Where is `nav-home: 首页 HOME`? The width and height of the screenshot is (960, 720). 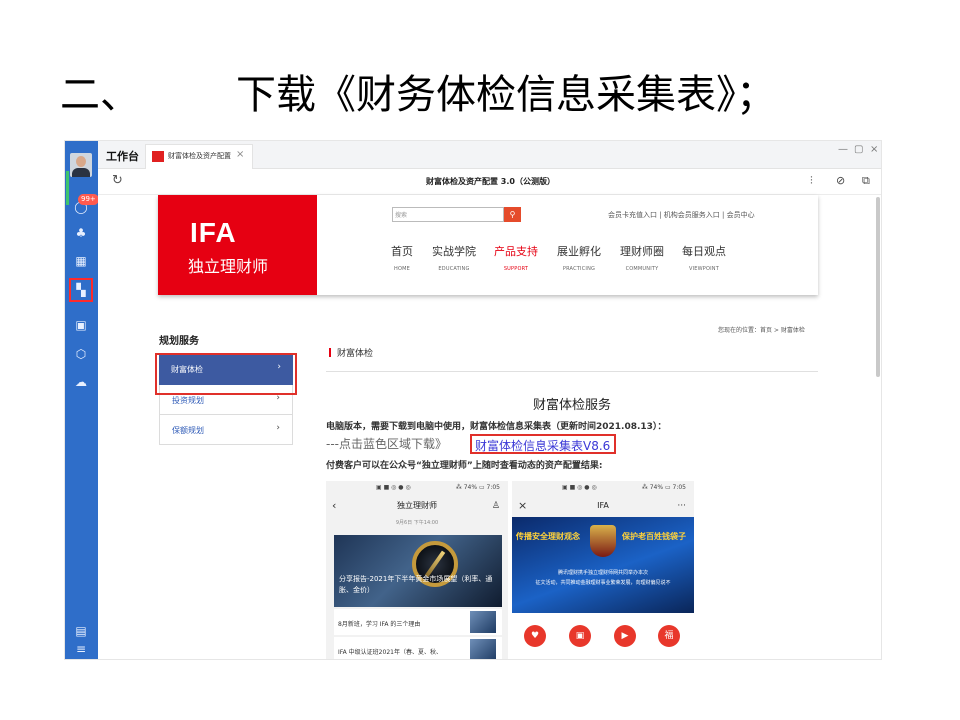 nav-home: 首页 HOME is located at coordinates (402, 257).